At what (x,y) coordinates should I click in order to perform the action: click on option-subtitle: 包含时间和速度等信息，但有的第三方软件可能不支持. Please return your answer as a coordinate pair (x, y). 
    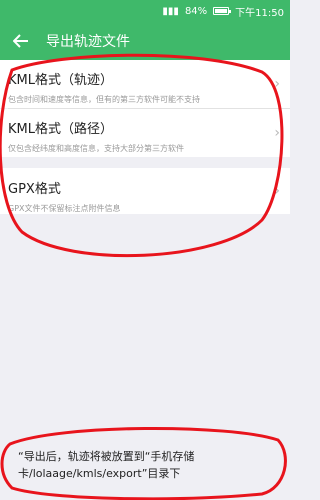
    Looking at the image, I should click on (104, 99).